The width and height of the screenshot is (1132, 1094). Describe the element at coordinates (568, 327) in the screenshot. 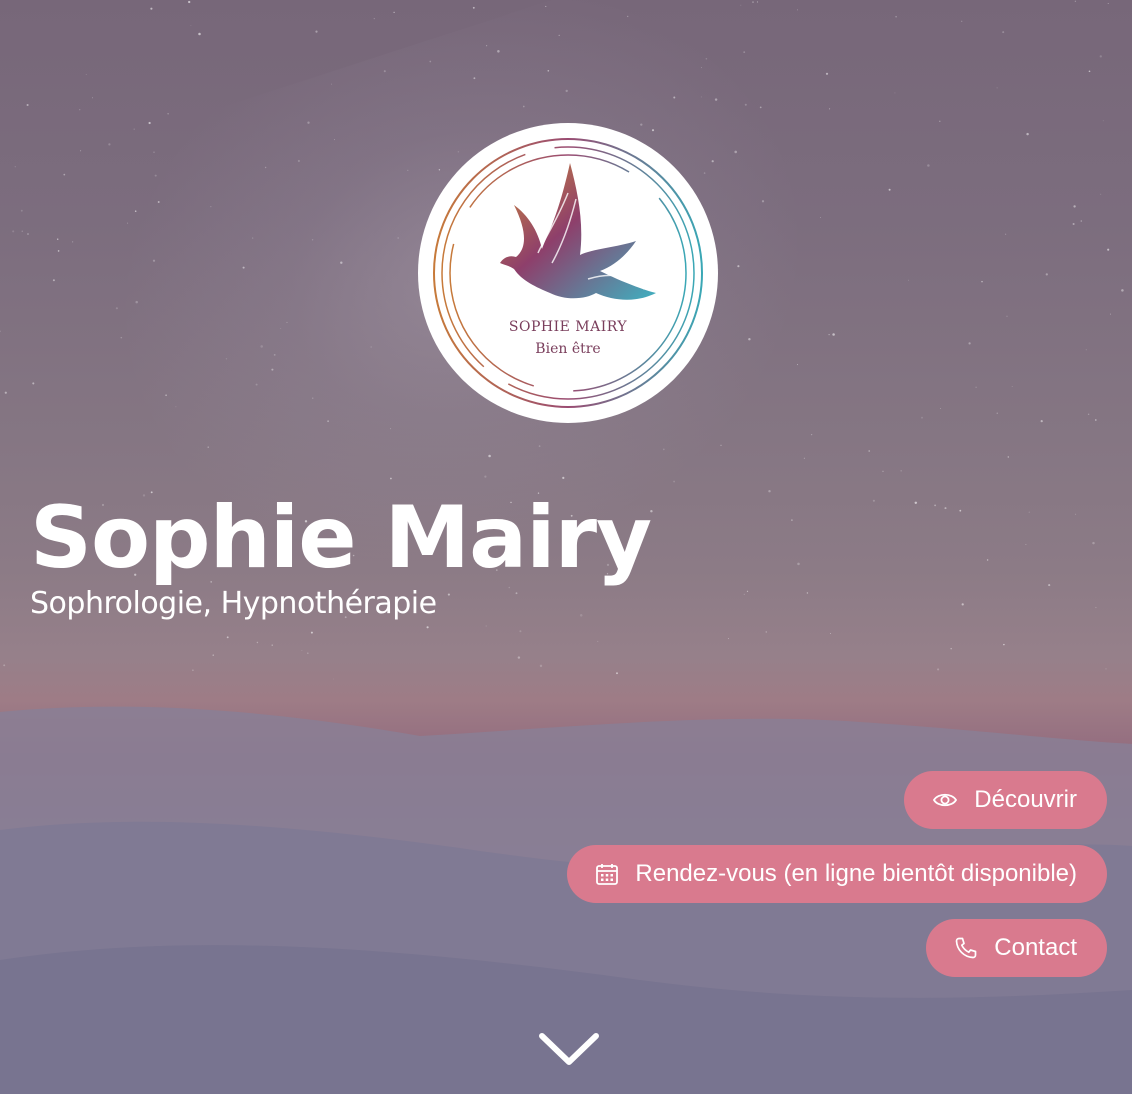

I see `logo-name-text: SOPHIE MAIRY` at that location.